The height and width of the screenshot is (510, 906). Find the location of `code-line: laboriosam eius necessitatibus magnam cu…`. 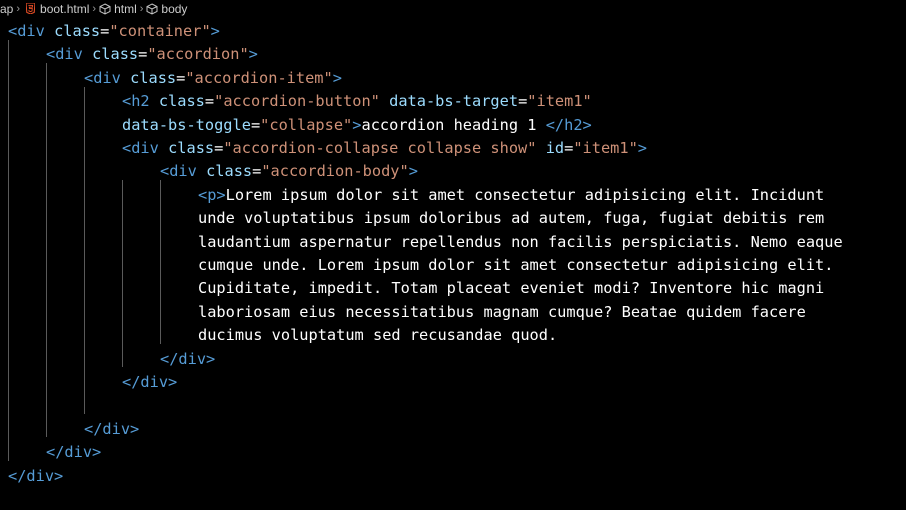

code-line: laboriosam eius necessitatibus magnam cu… is located at coordinates (502, 312).